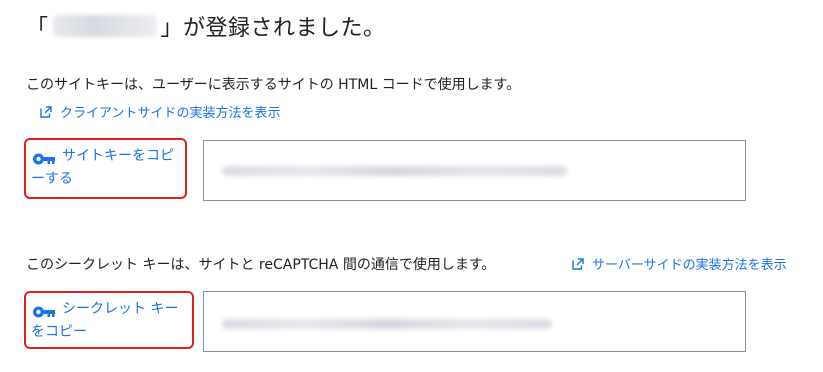 The image size is (823, 372). I want to click on server-side-link-label: サーバーサイドの実装方法を表示, so click(689, 265).